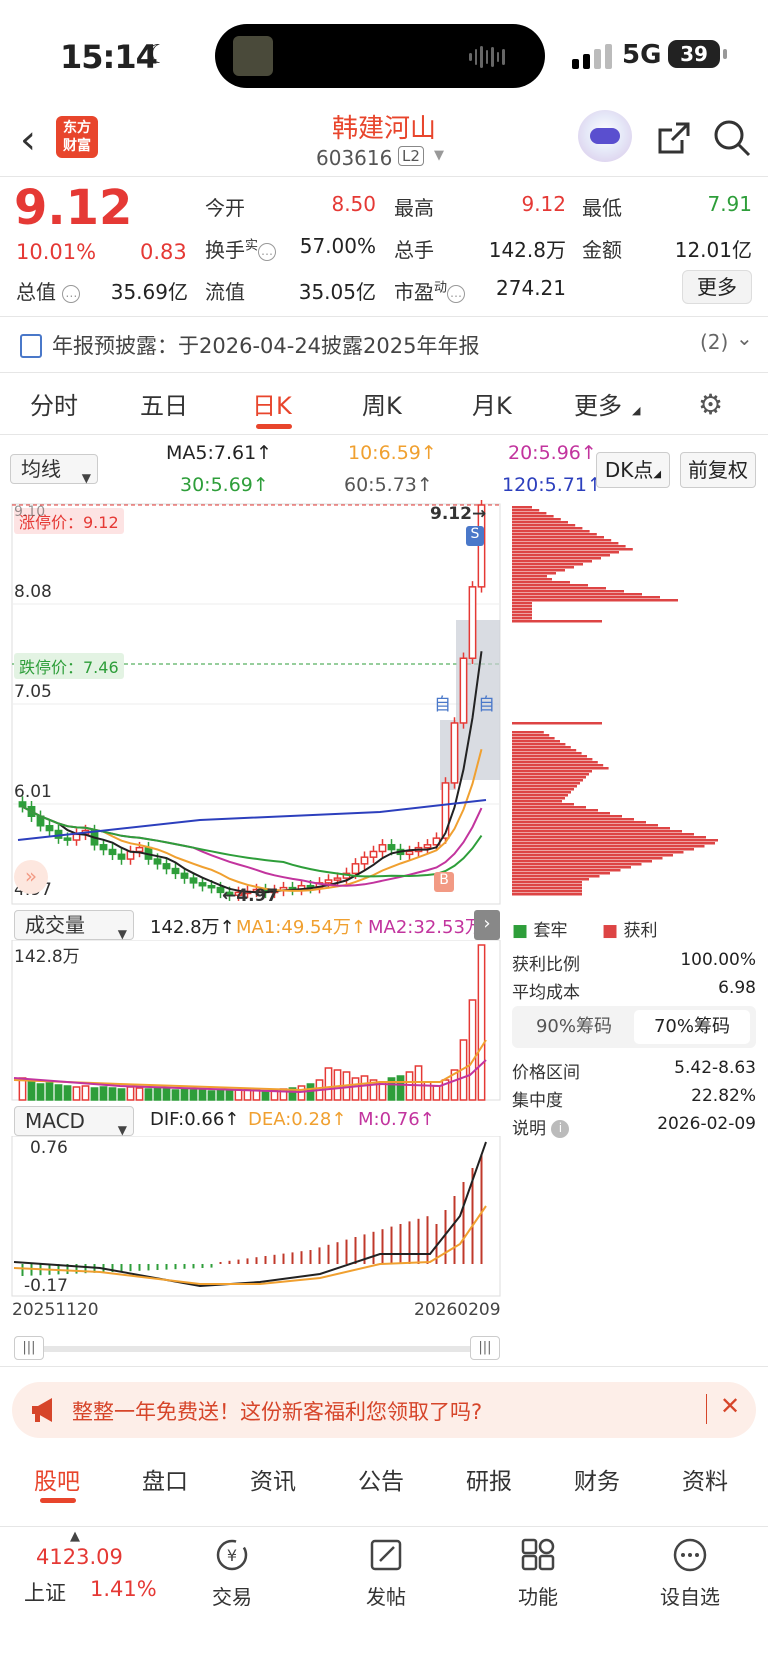  Describe the element at coordinates (75, 1536) in the screenshot. I see `expand-up-icon: ▲` at that location.